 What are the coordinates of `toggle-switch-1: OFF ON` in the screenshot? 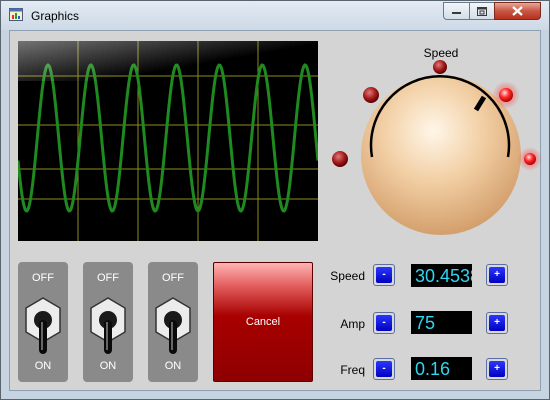 It's located at (43, 322).